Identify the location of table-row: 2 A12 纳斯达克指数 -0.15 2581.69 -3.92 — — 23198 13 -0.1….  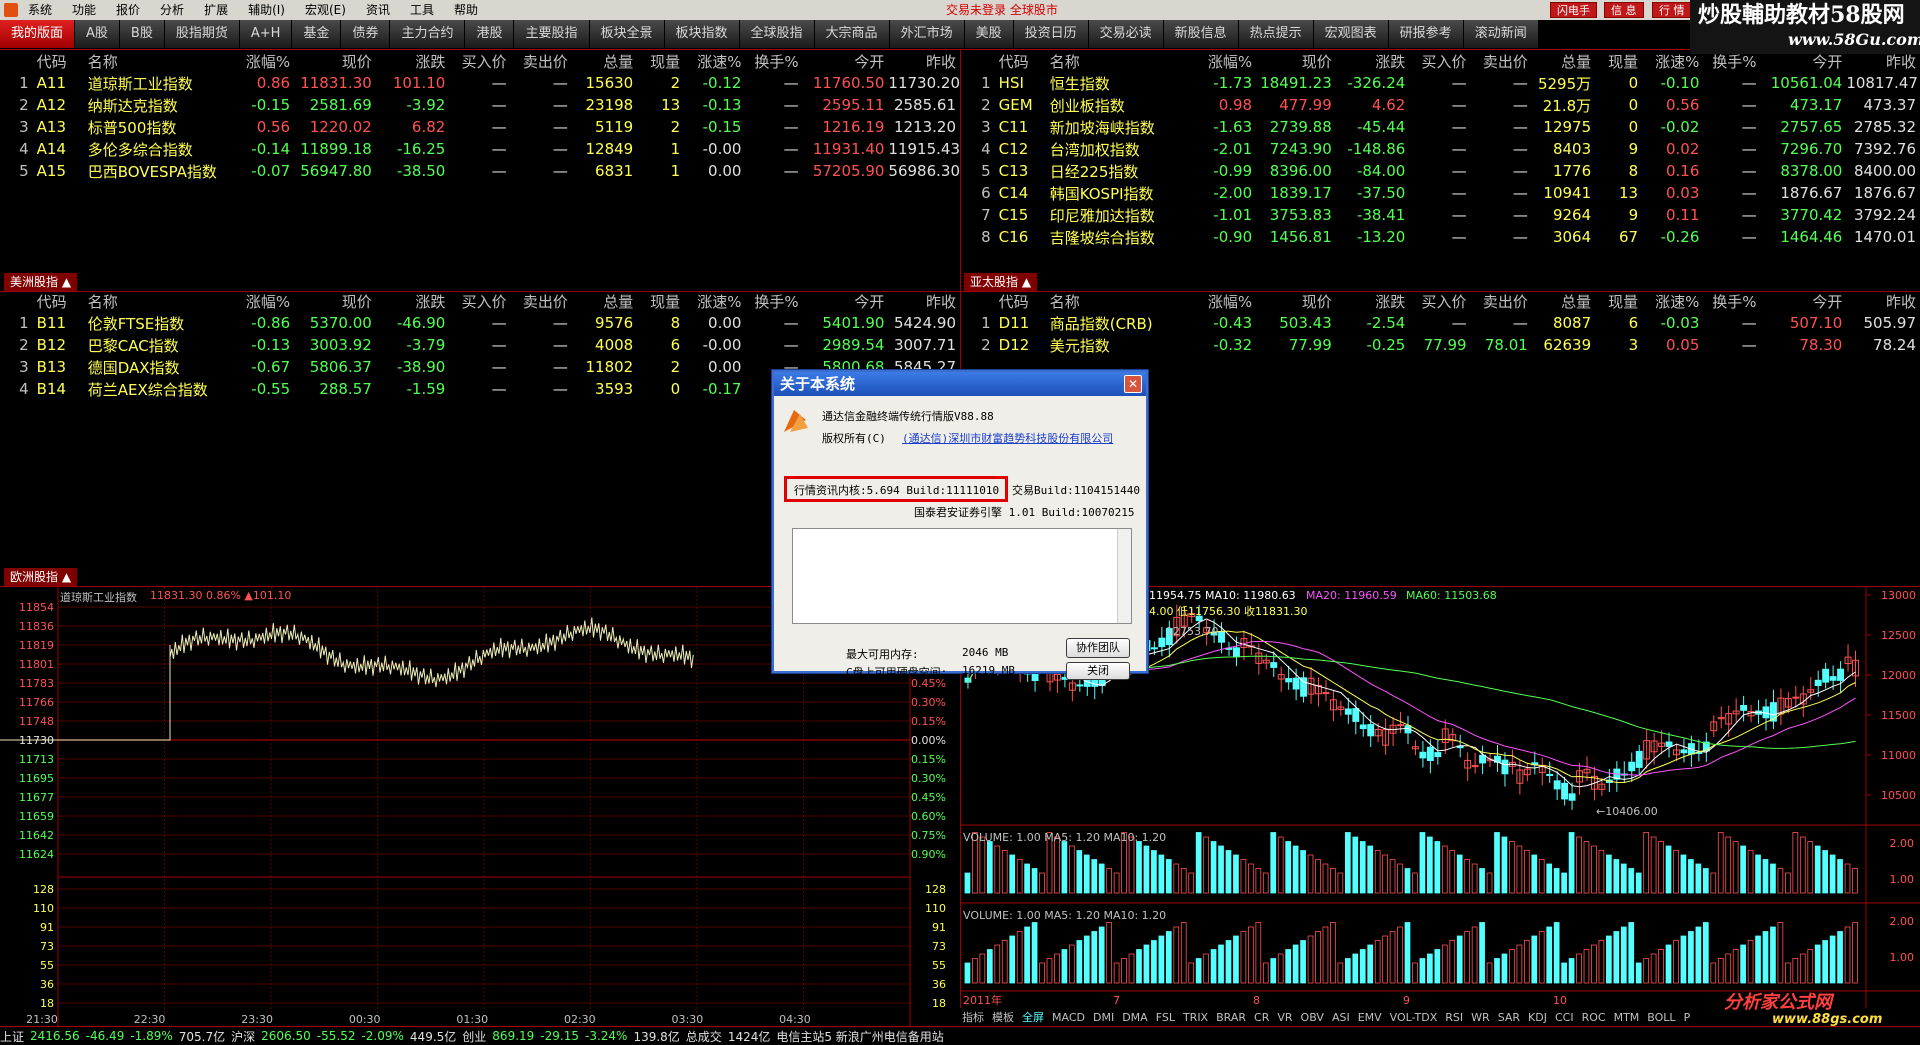
(480, 105).